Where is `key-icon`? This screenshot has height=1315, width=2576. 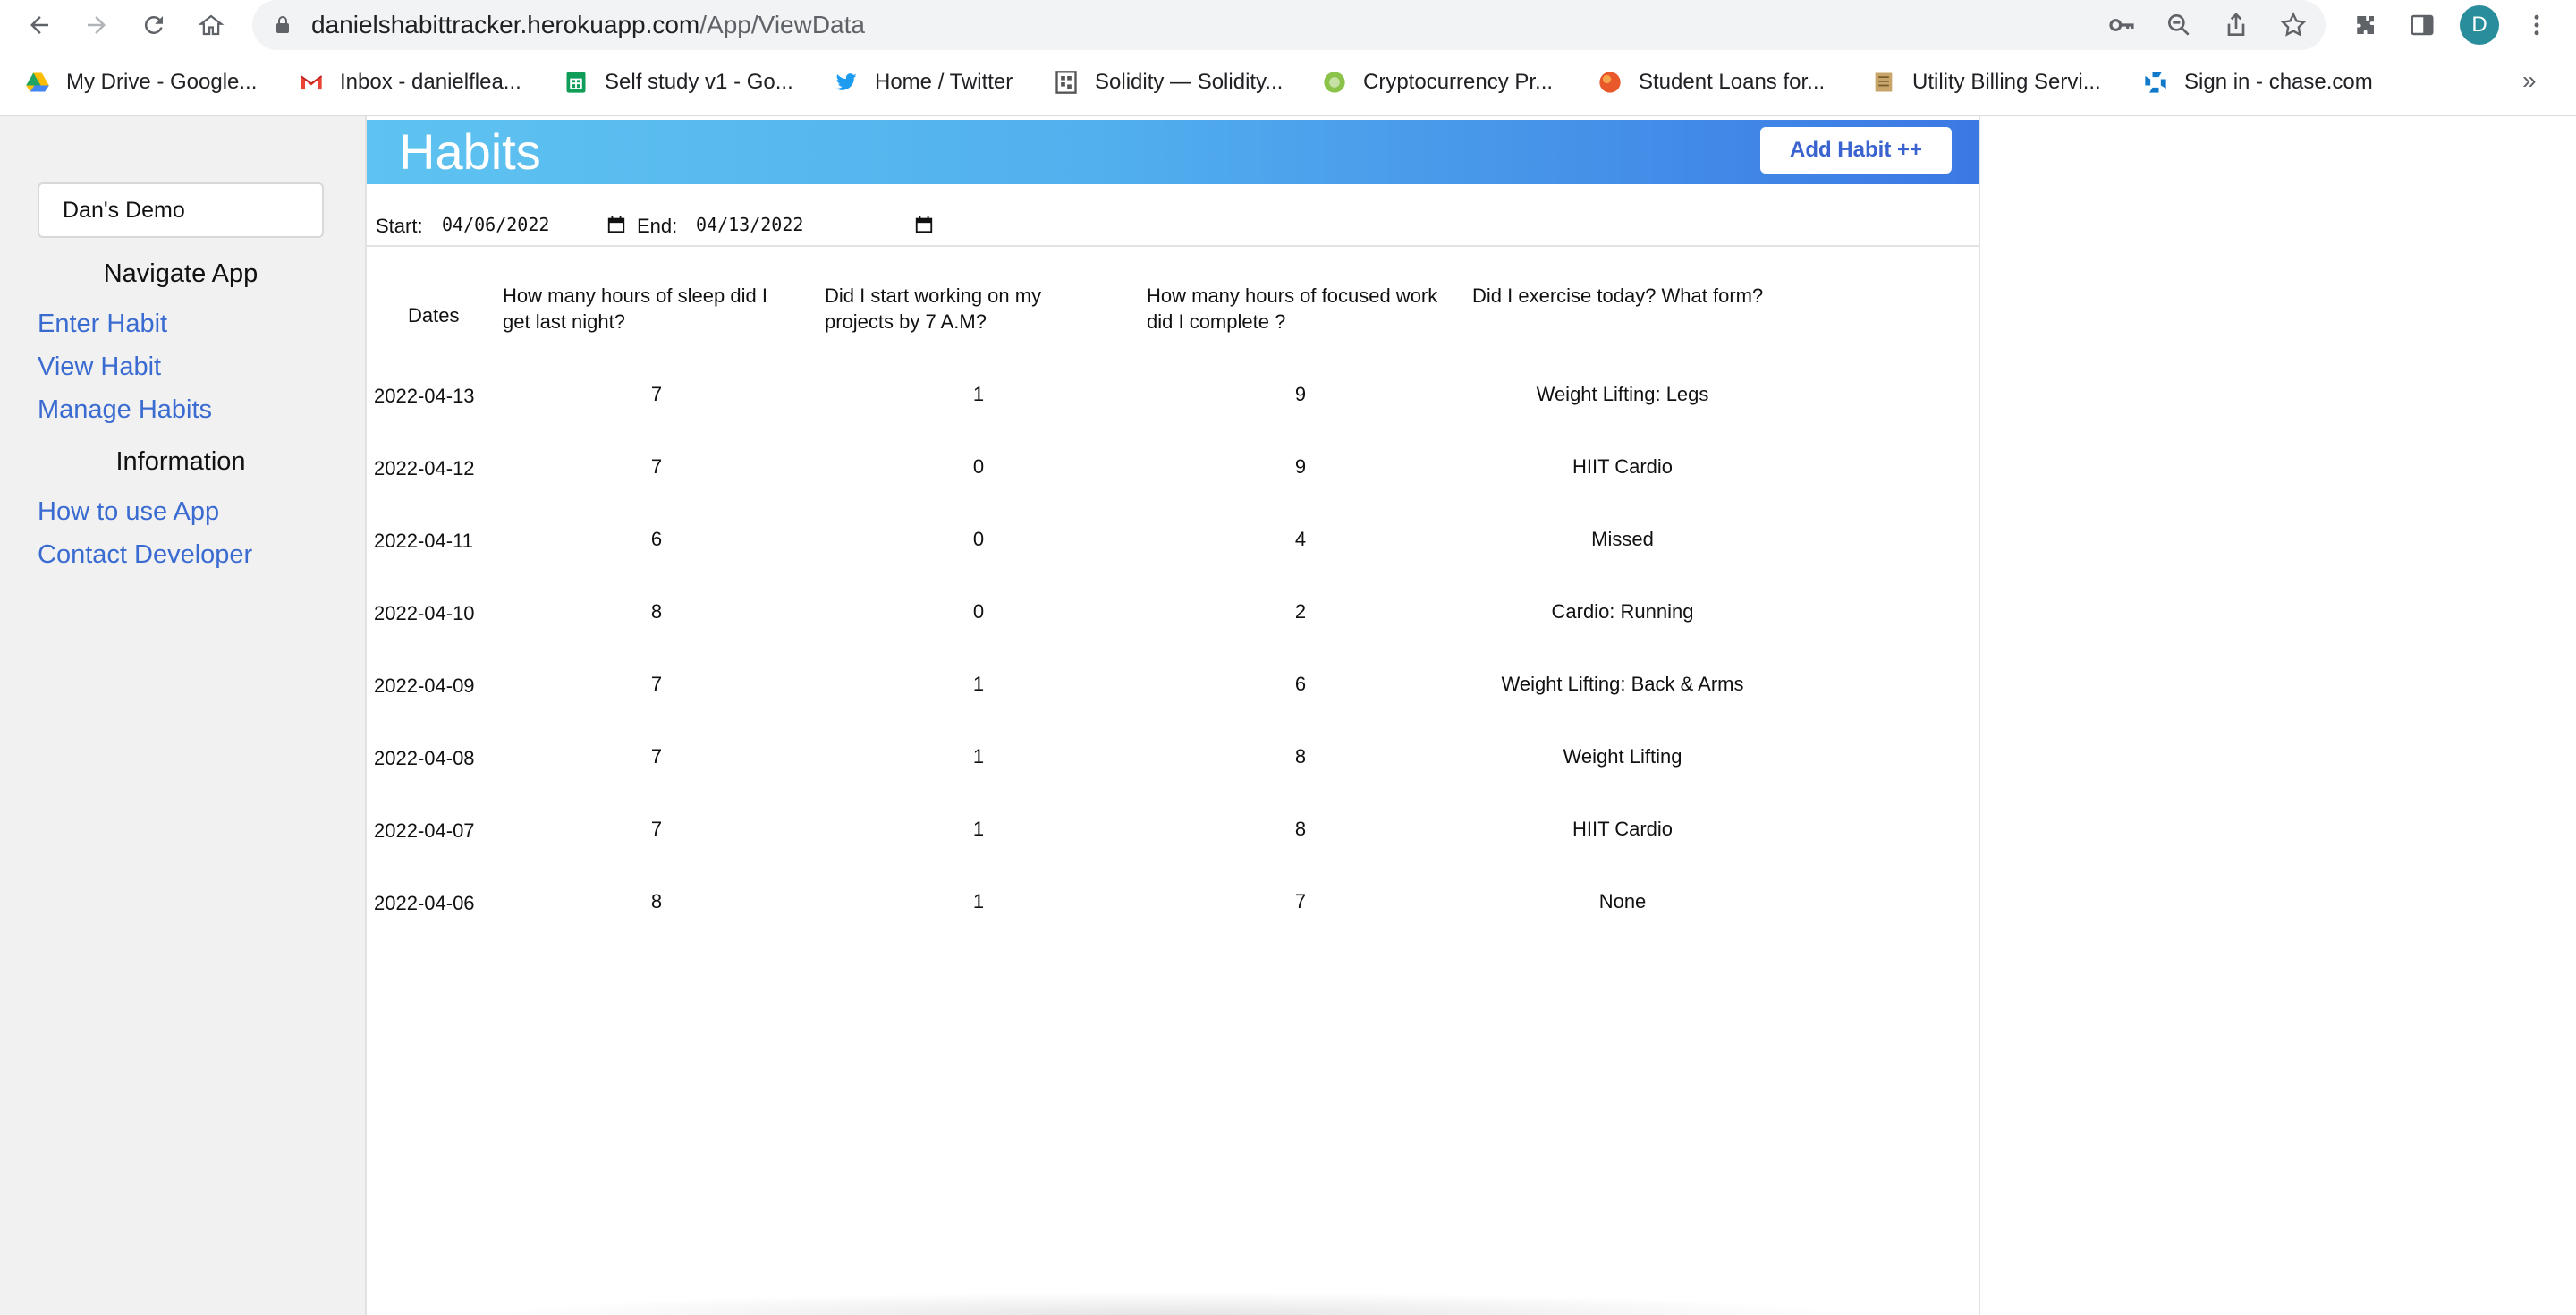 key-icon is located at coordinates (2121, 25).